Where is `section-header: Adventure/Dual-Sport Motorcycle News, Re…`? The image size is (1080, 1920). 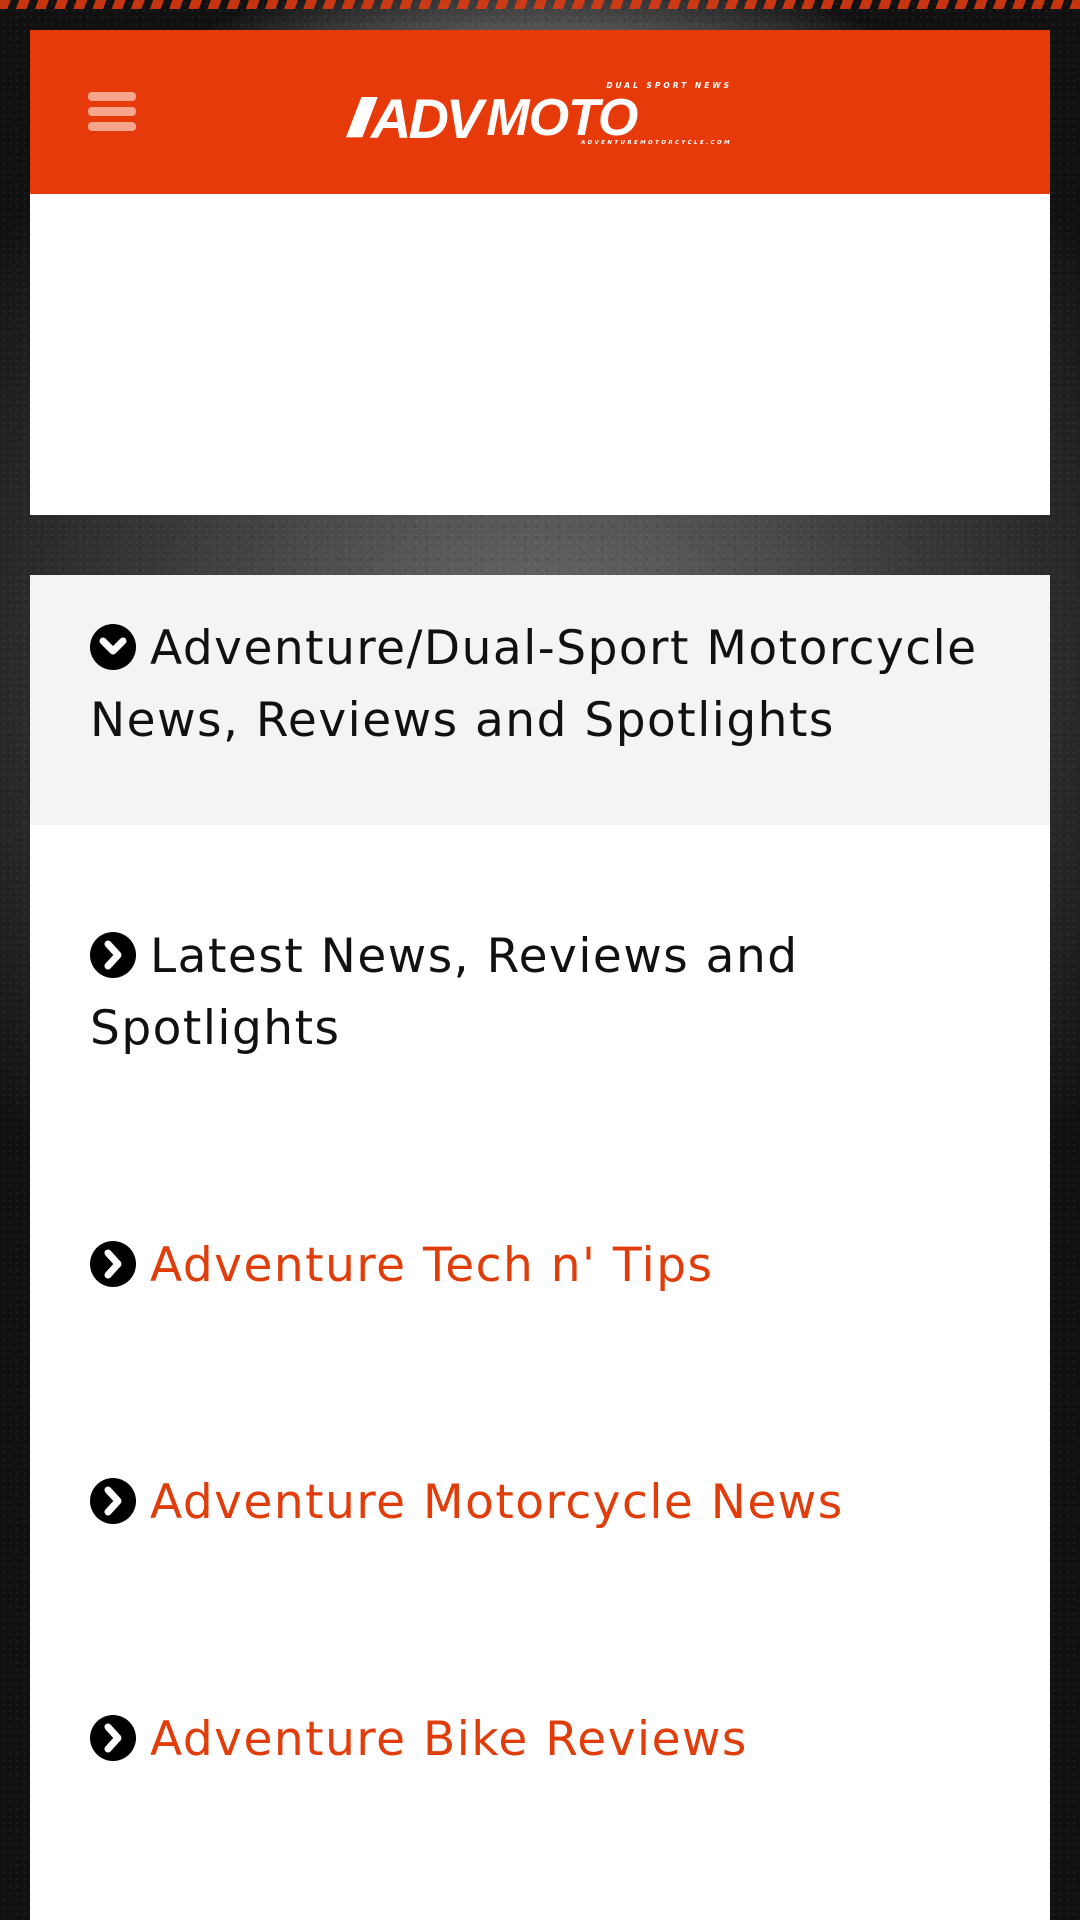
section-header: Adventure/Dual-Sport Motorcycle News, Re… is located at coordinates (540, 700).